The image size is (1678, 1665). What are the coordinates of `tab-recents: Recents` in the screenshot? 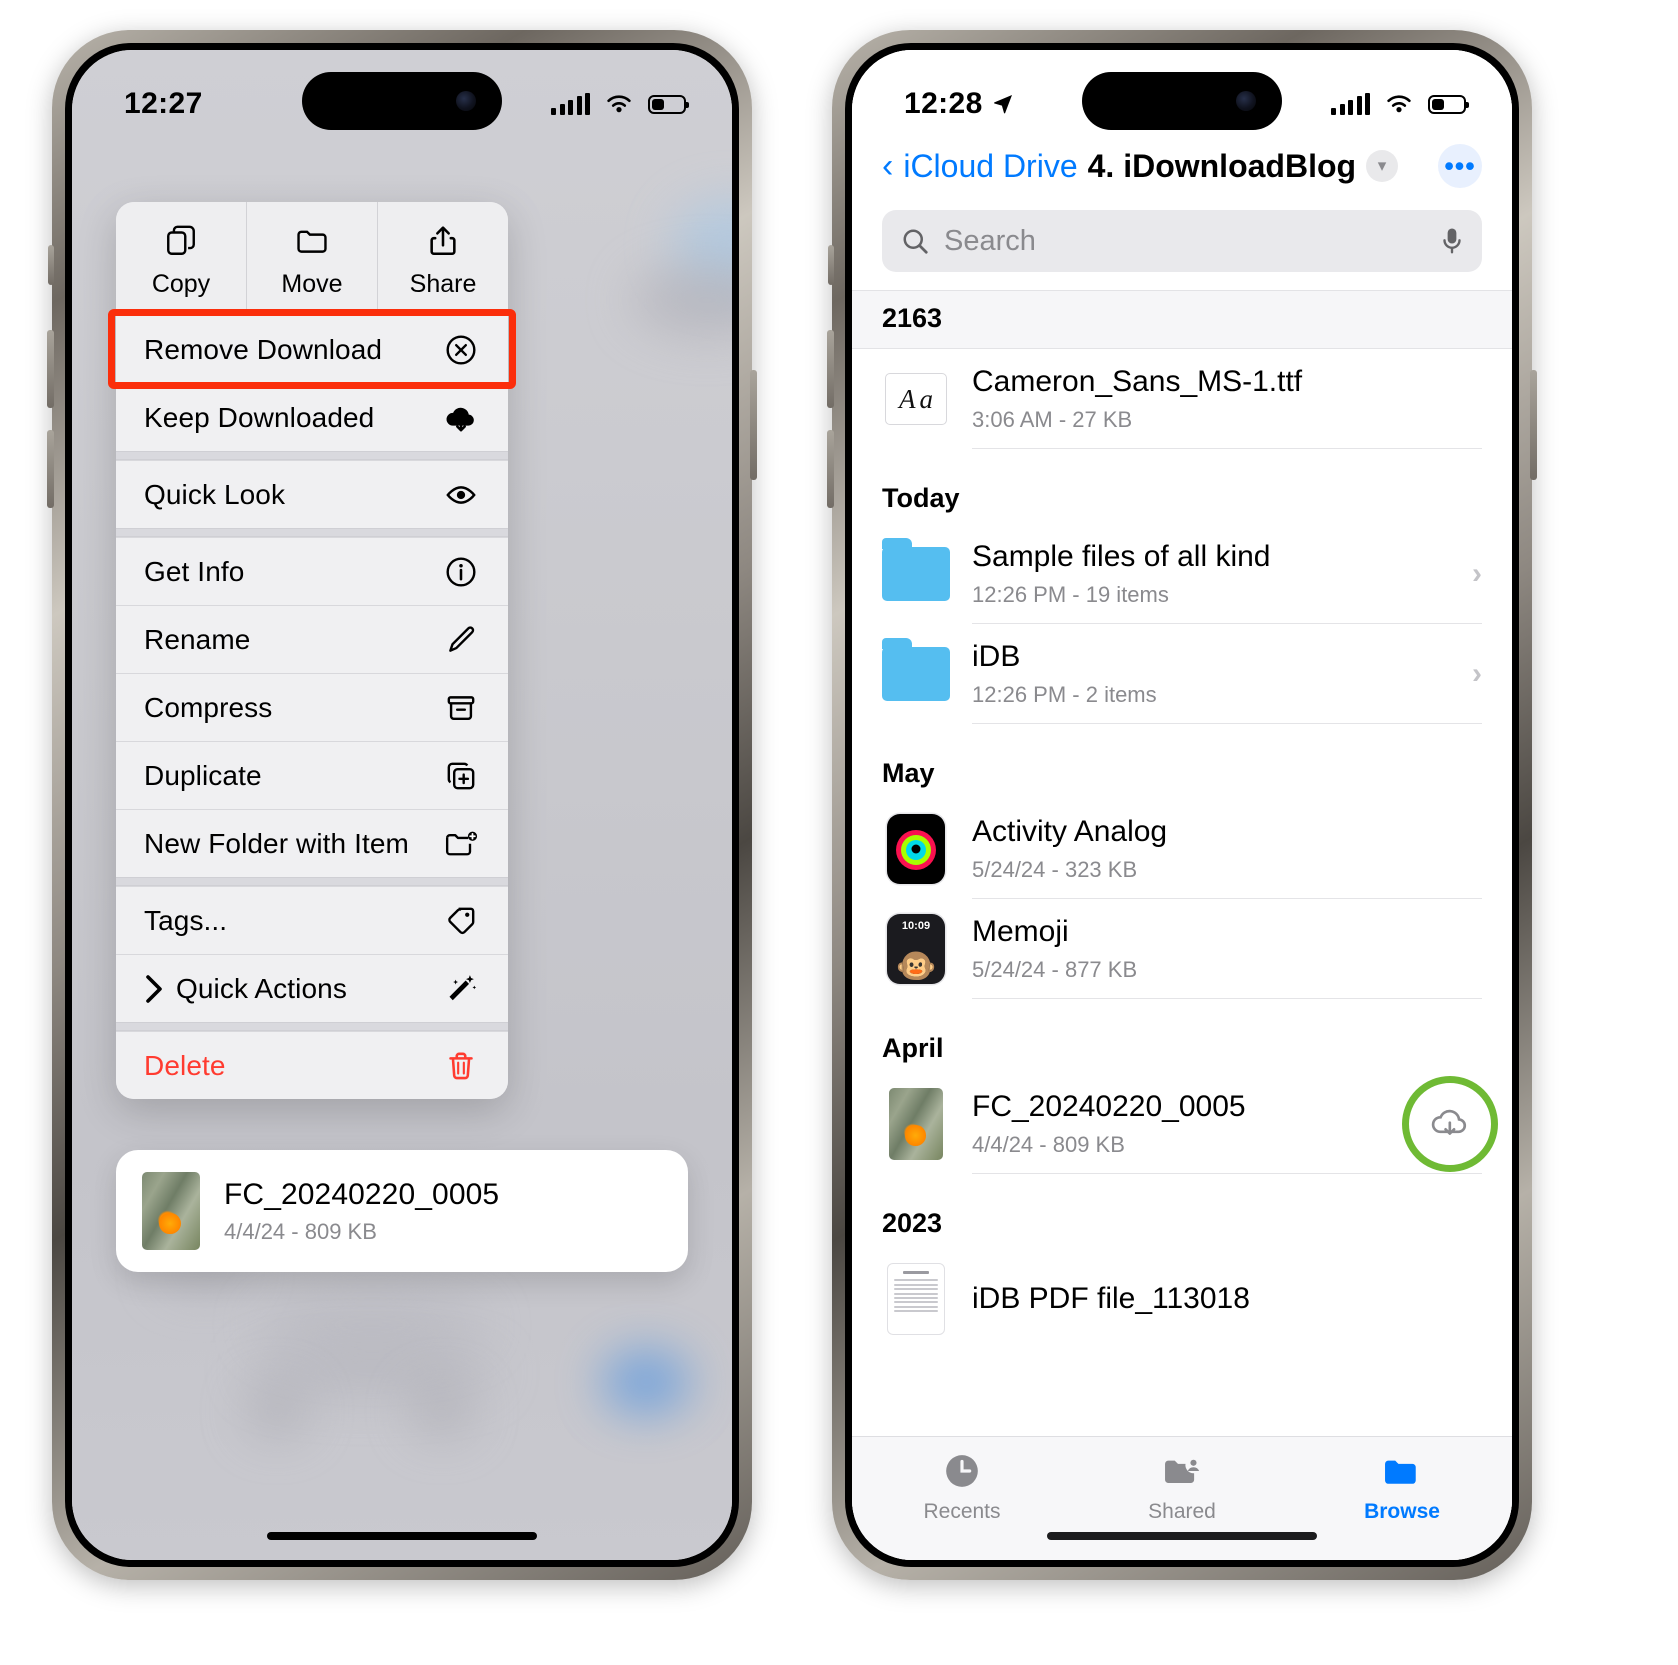 It's located at (962, 1487).